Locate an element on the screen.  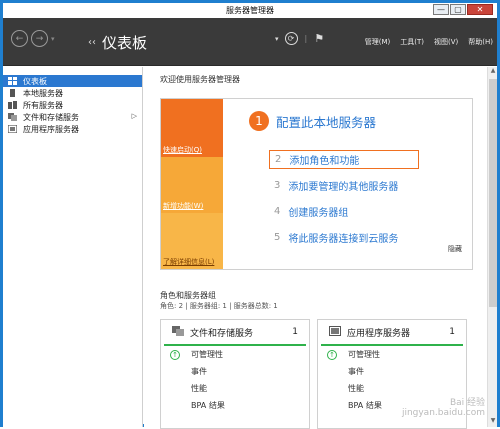
window-title: 服务器管理器 is located at coordinates (250, 10).